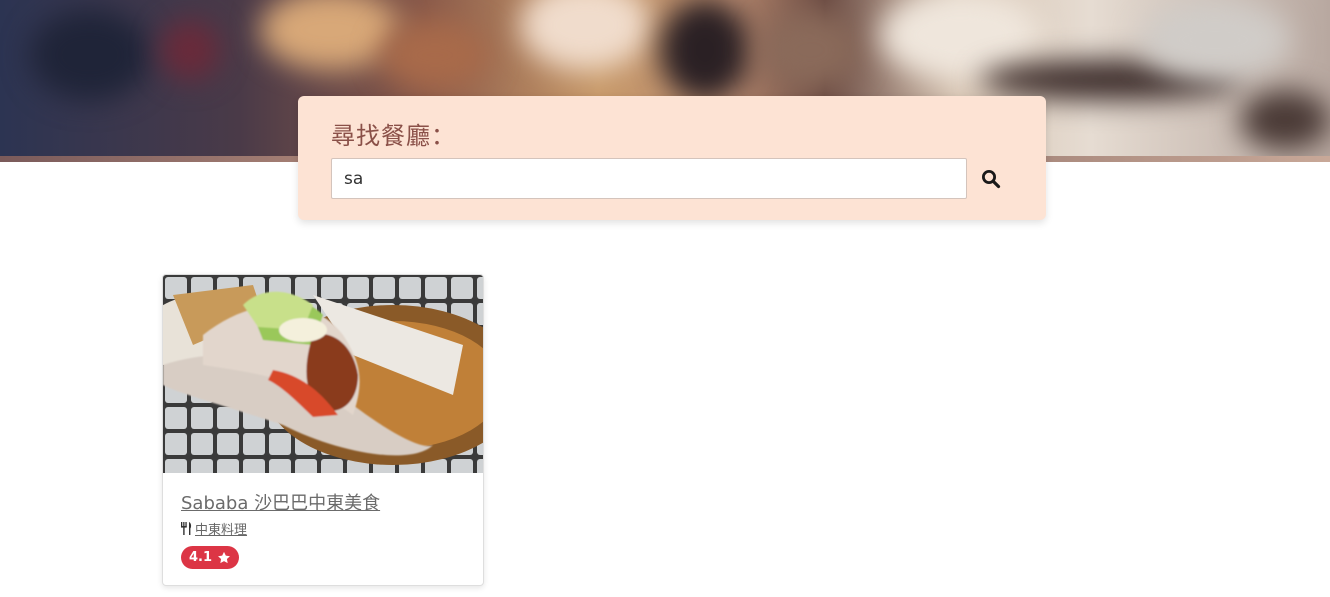  I want to click on restaurant-photo, so click(323, 374).